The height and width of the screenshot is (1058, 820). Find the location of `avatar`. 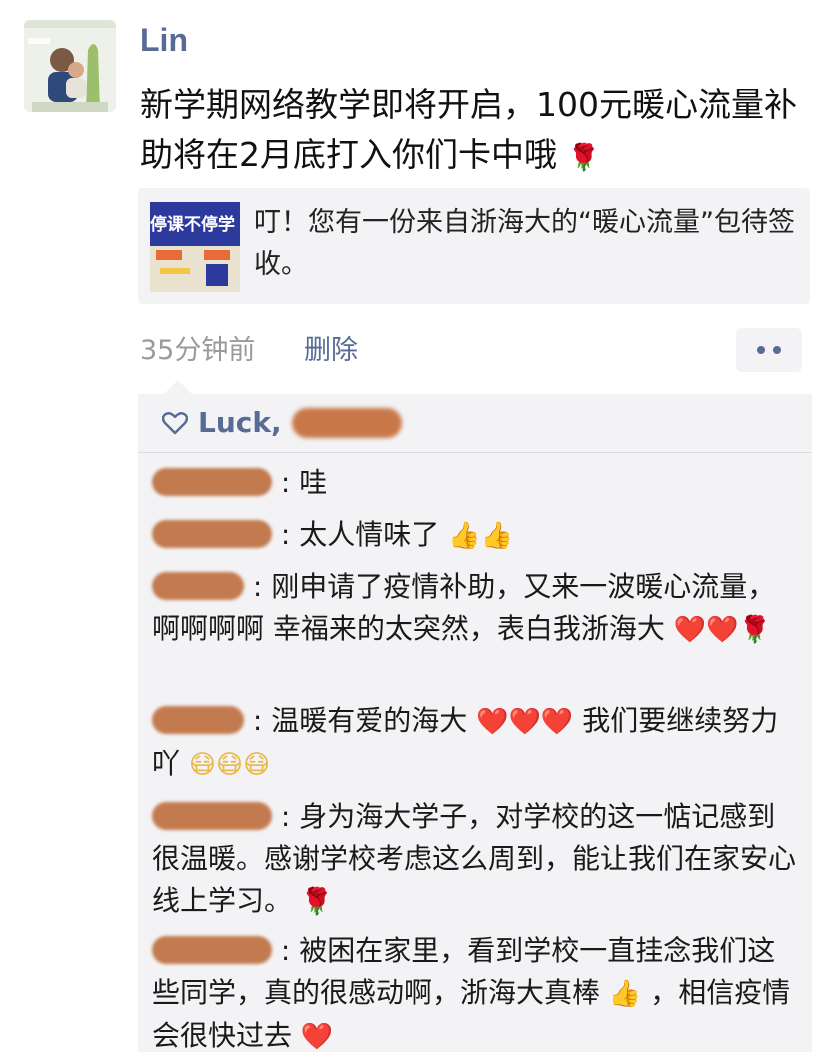

avatar is located at coordinates (70, 66).